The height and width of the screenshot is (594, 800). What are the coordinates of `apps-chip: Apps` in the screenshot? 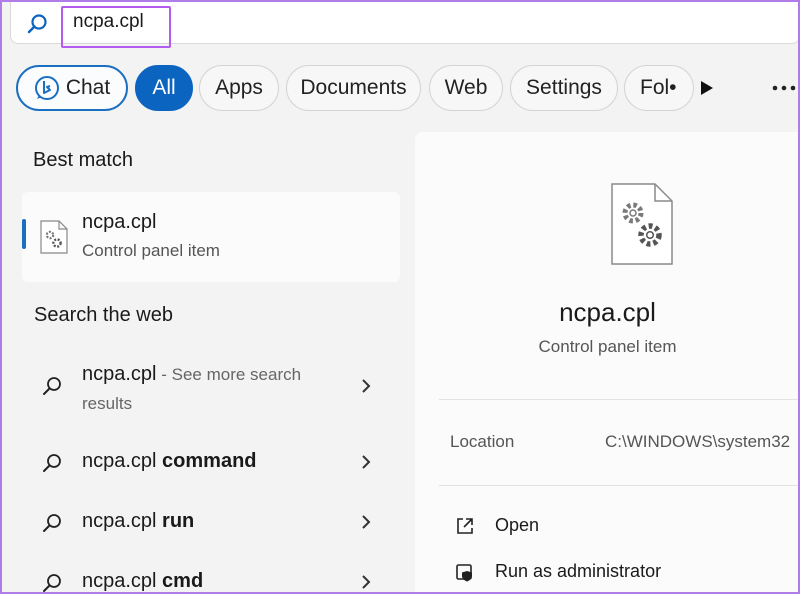 It's located at (239, 88).